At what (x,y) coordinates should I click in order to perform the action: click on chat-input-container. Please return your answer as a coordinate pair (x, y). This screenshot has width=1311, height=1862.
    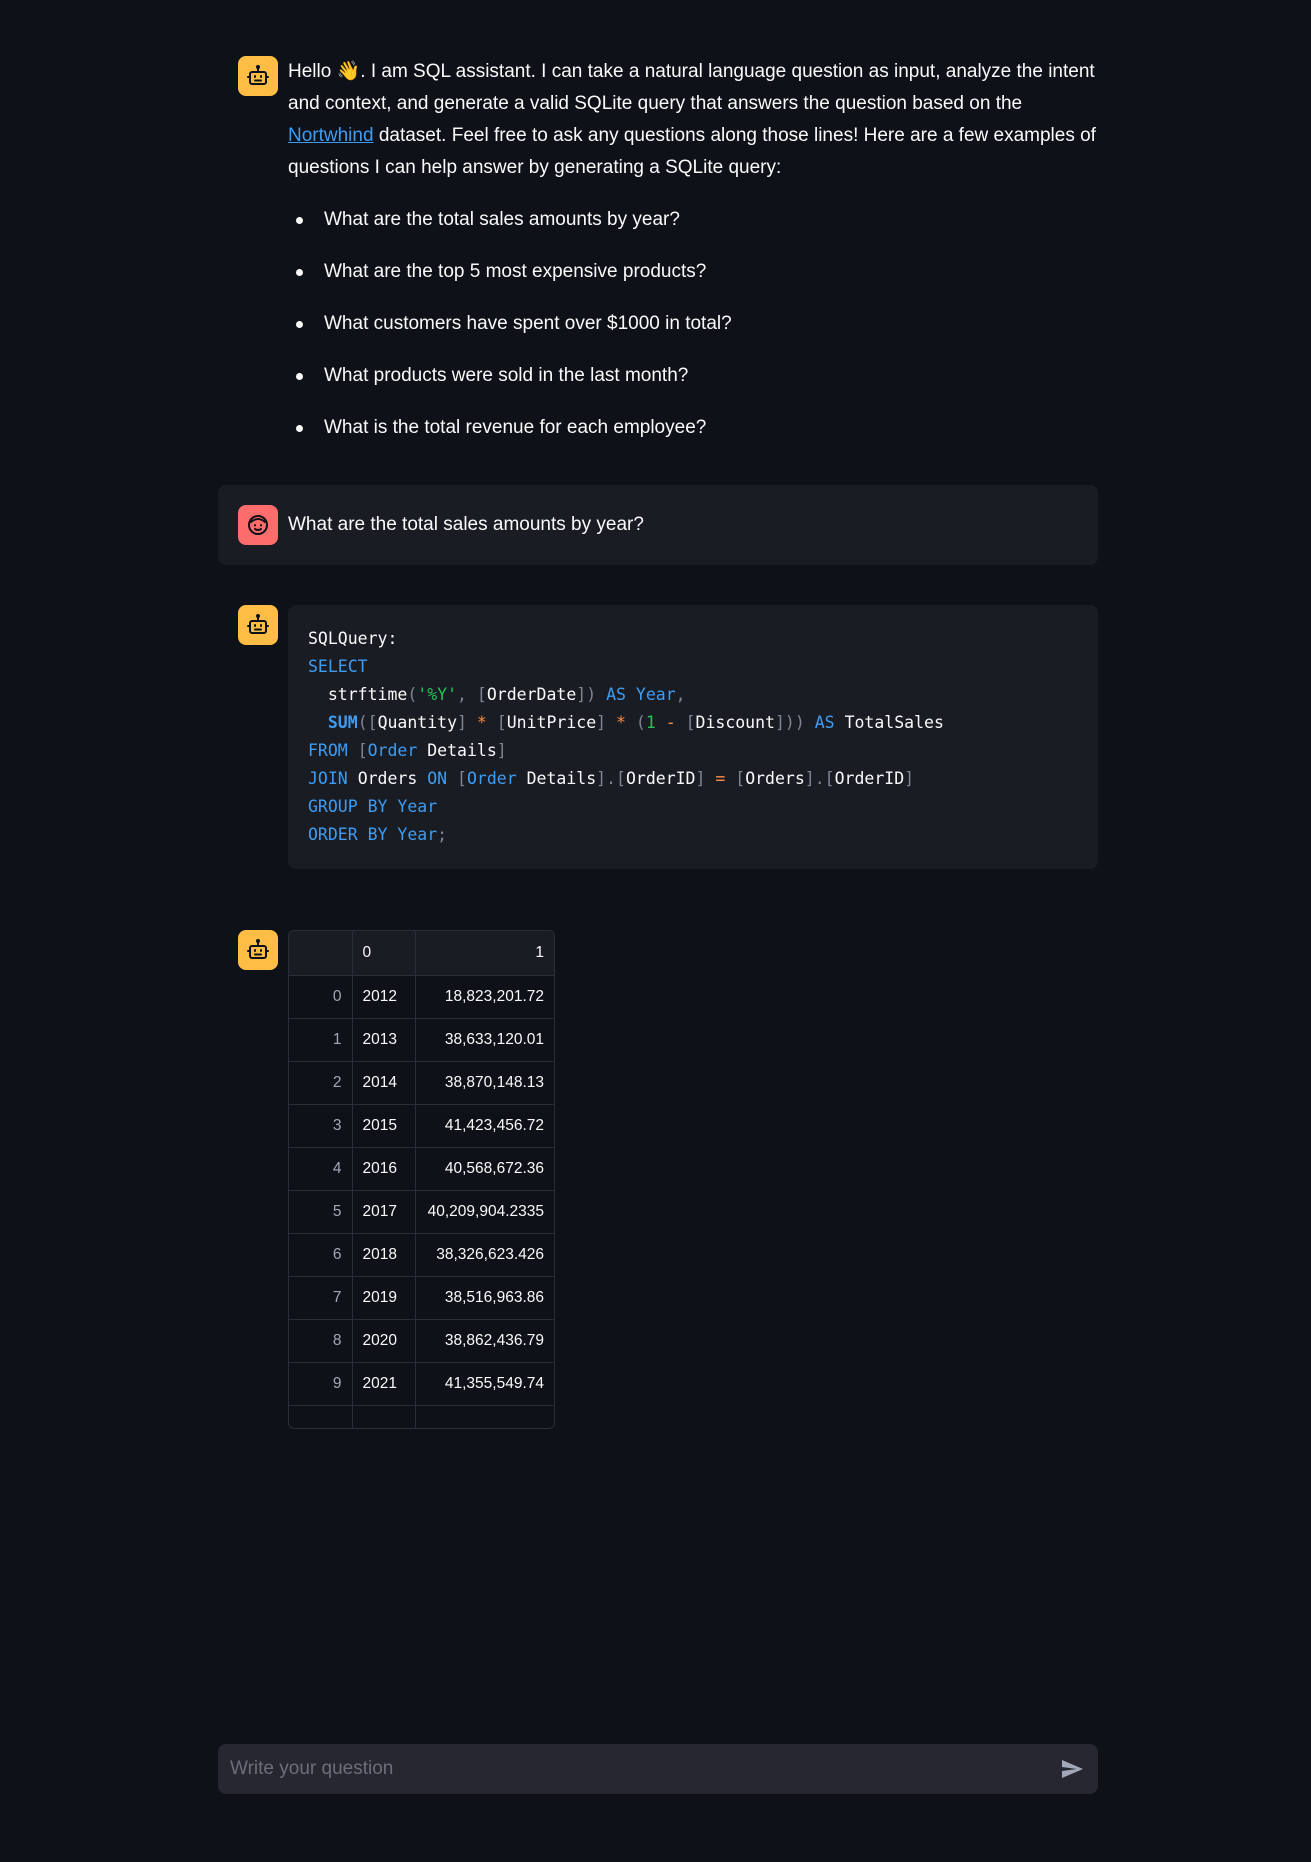
    Looking at the image, I should click on (658, 1769).